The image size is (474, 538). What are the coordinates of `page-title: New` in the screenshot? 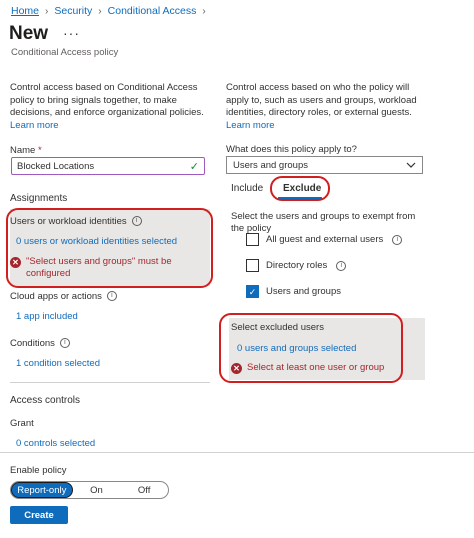 It's located at (29, 33).